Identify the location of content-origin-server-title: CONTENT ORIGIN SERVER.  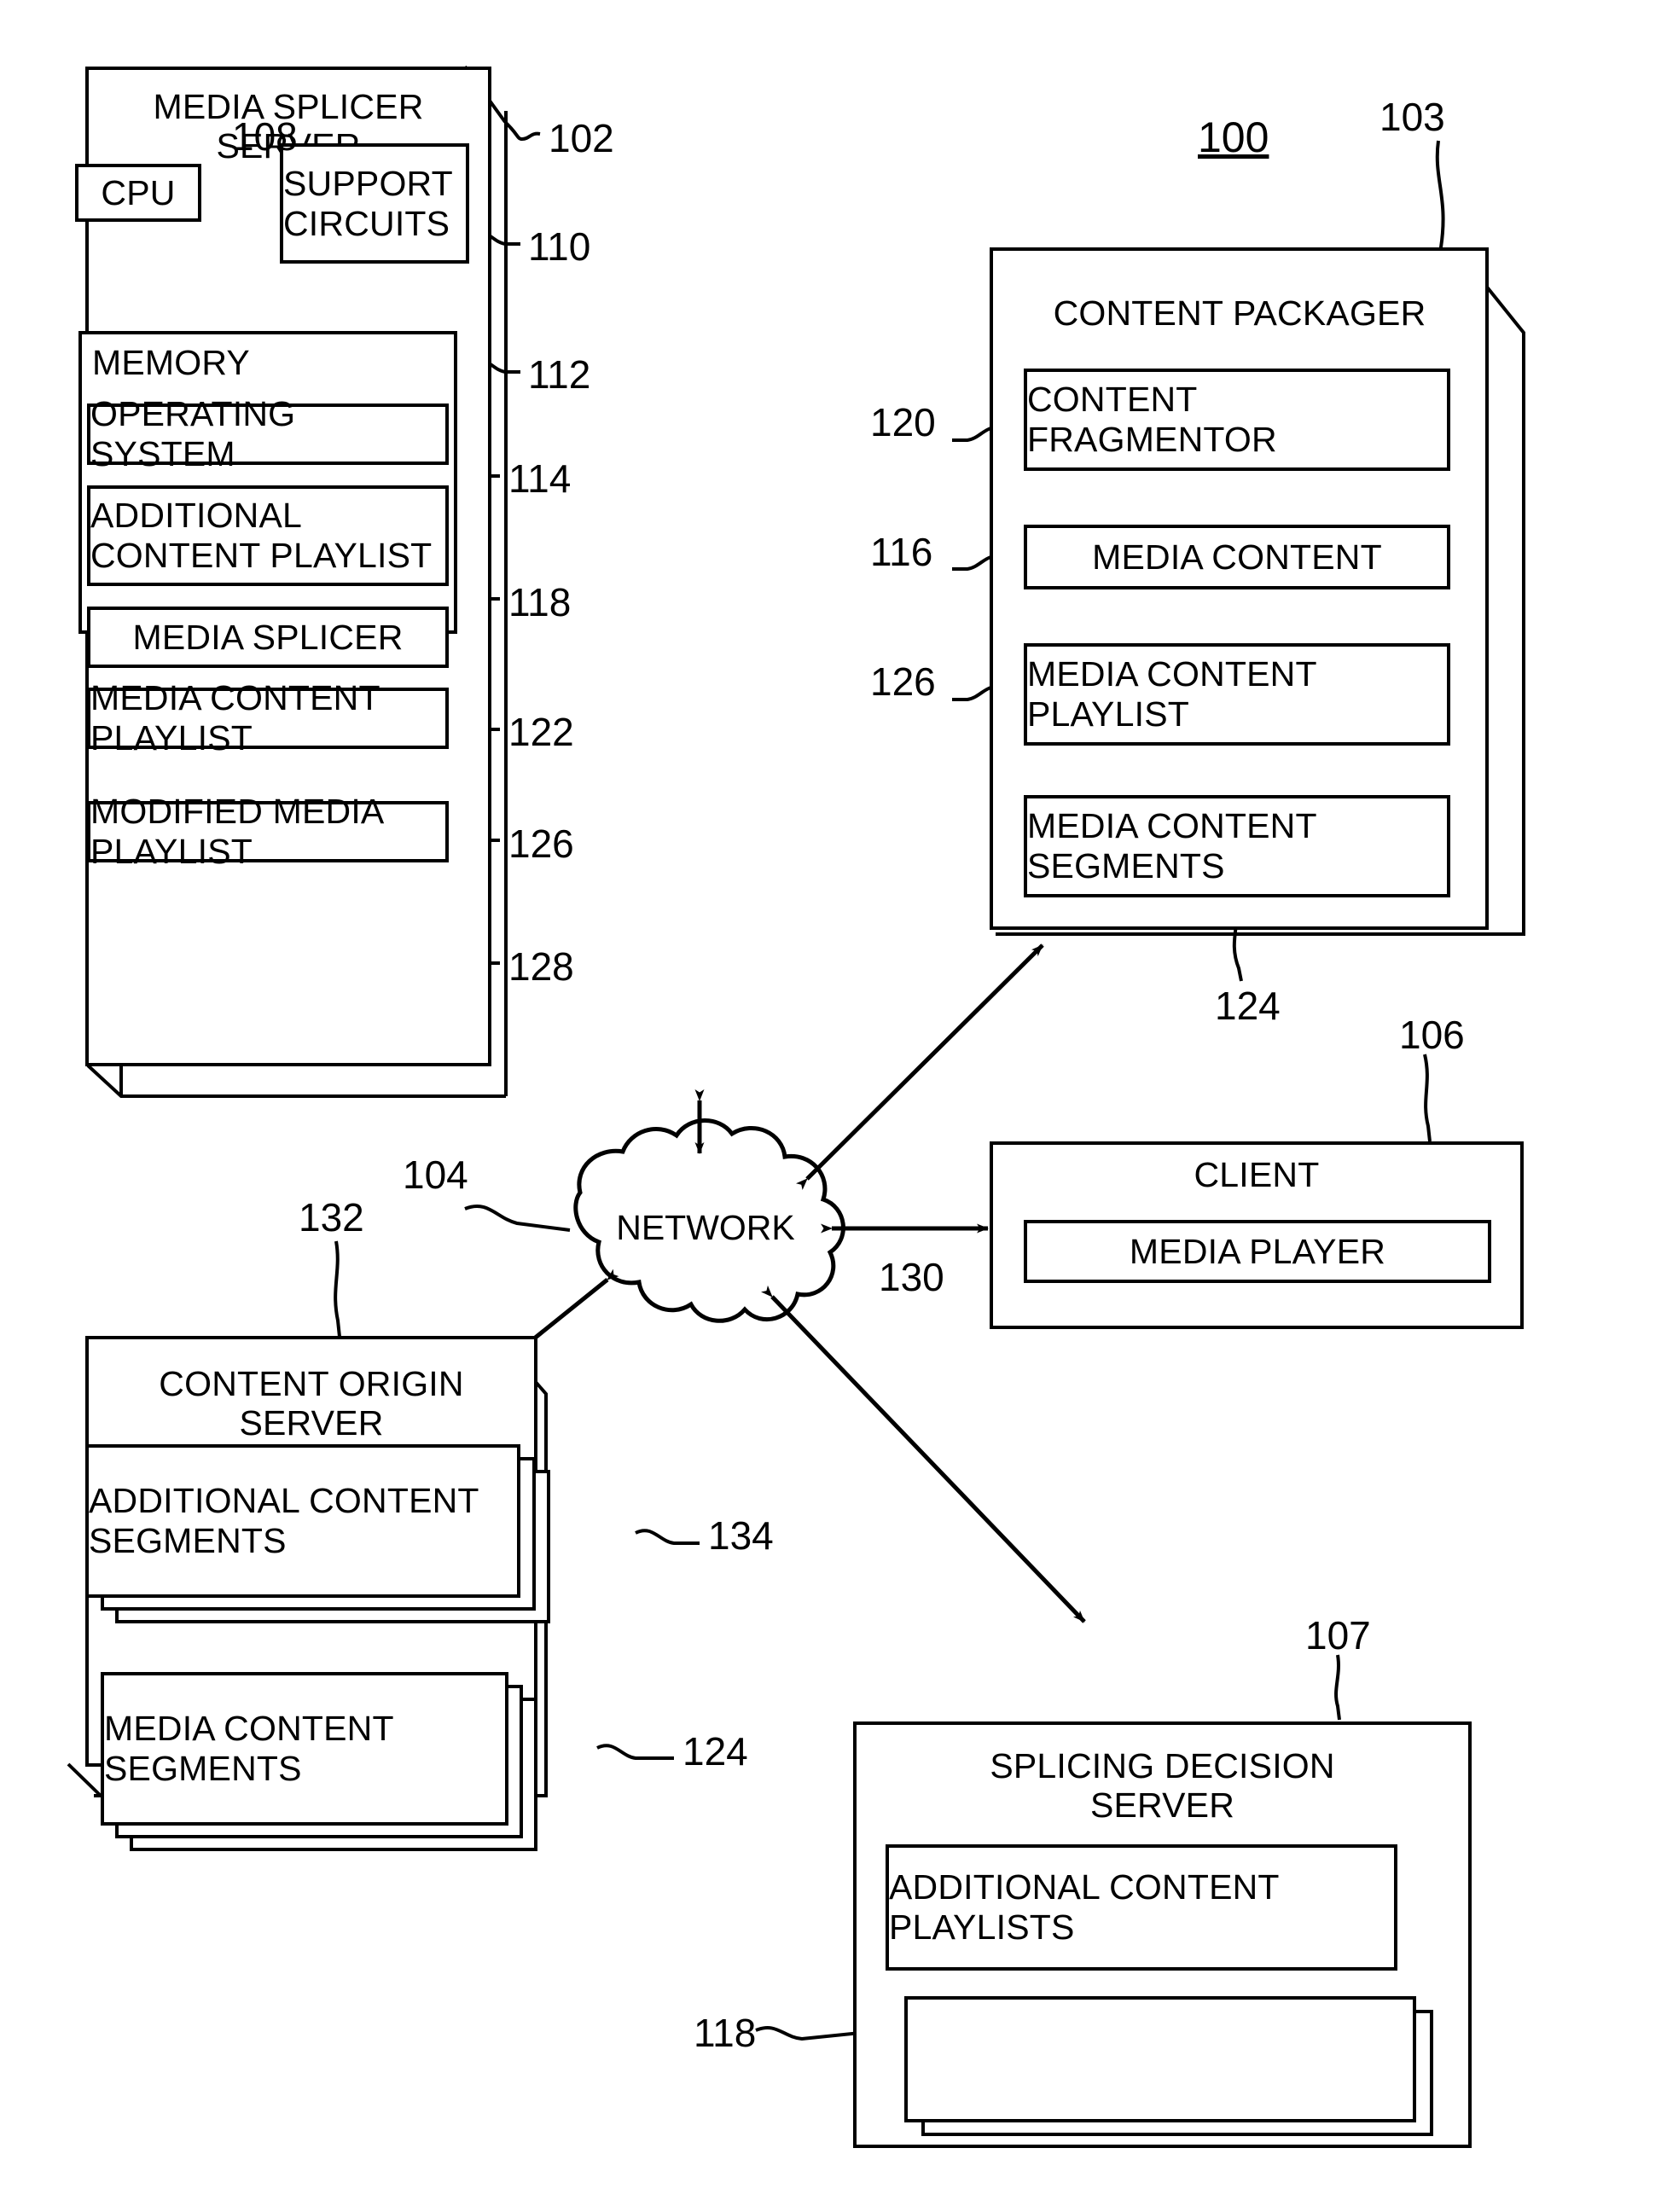
(311, 1403).